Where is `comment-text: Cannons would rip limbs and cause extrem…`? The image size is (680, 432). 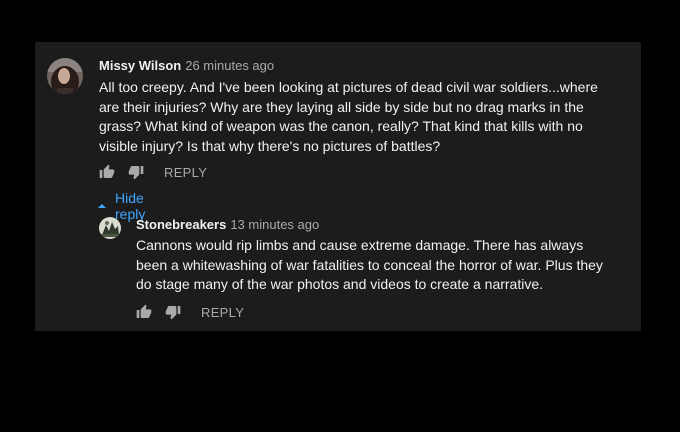 comment-text: Cannons would rip limbs and cause extrem… is located at coordinates (369, 264).